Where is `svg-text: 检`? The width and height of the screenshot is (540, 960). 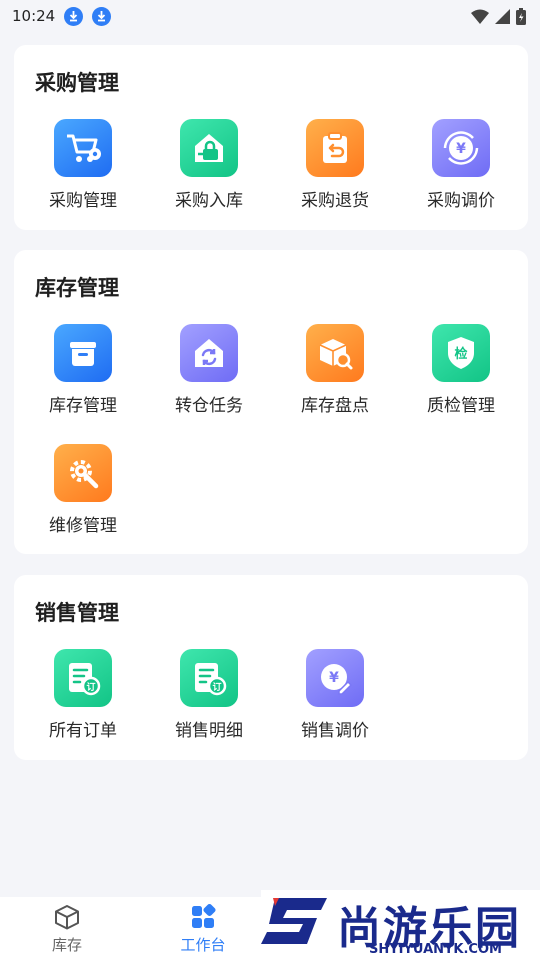
svg-text: 检 is located at coordinates (460, 354).